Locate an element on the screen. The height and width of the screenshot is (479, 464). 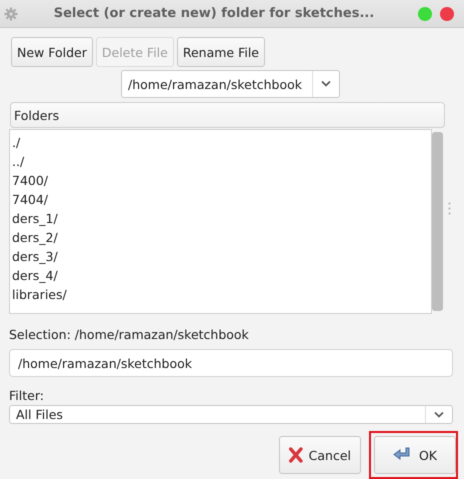
folder-item: 7400/ is located at coordinates (29, 180).